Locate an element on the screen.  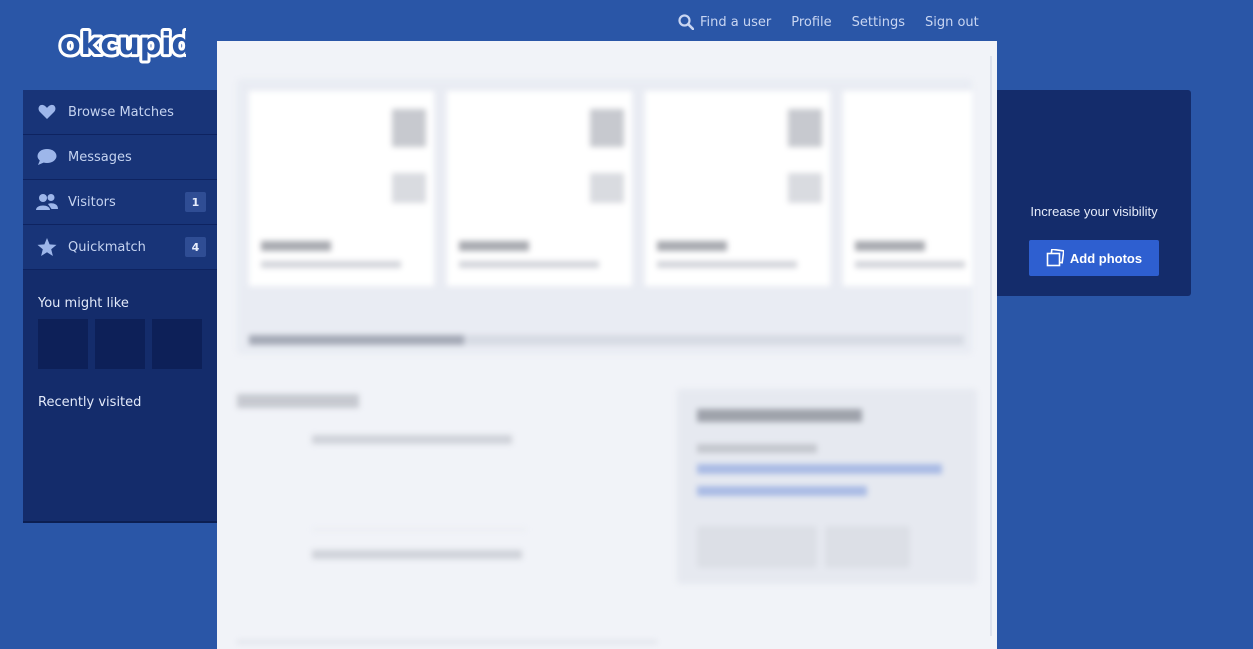
sidebar-item-messages: Messages is located at coordinates (120, 157).